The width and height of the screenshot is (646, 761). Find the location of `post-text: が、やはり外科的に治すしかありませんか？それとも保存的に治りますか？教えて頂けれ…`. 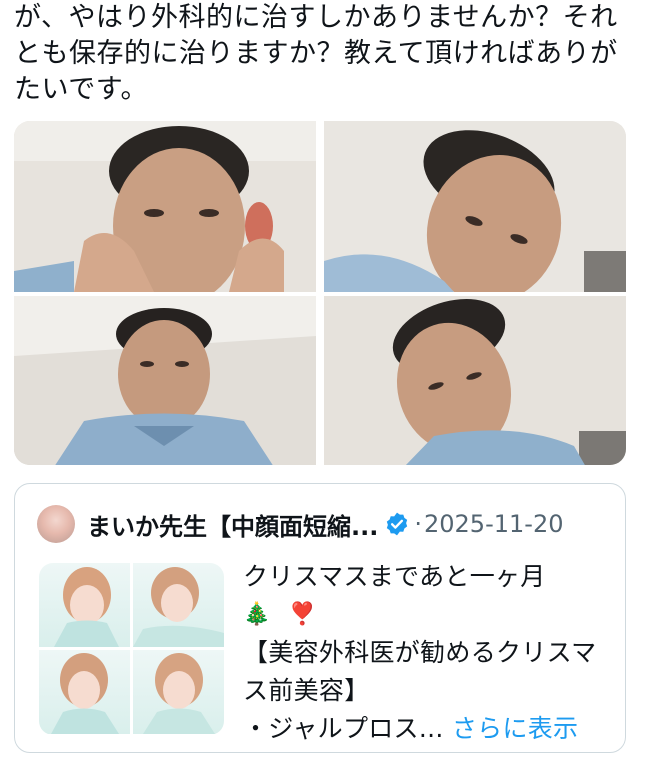

post-text: が、やはり外科的に治すしかありませんか？それとも保存的に治りますか？教えて頂けれ… is located at coordinates (316, 53).